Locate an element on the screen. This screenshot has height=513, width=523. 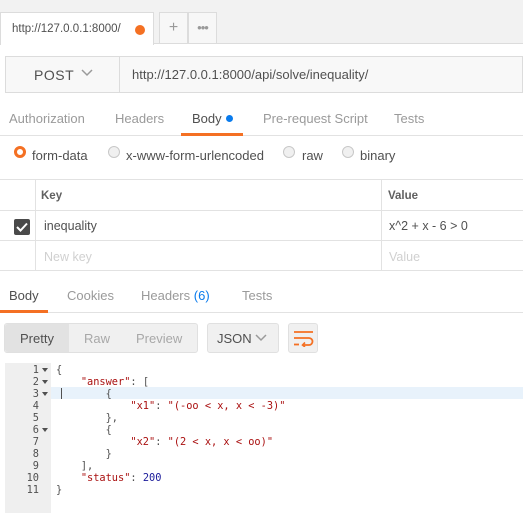
tab-body: Body is located at coordinates (207, 118).